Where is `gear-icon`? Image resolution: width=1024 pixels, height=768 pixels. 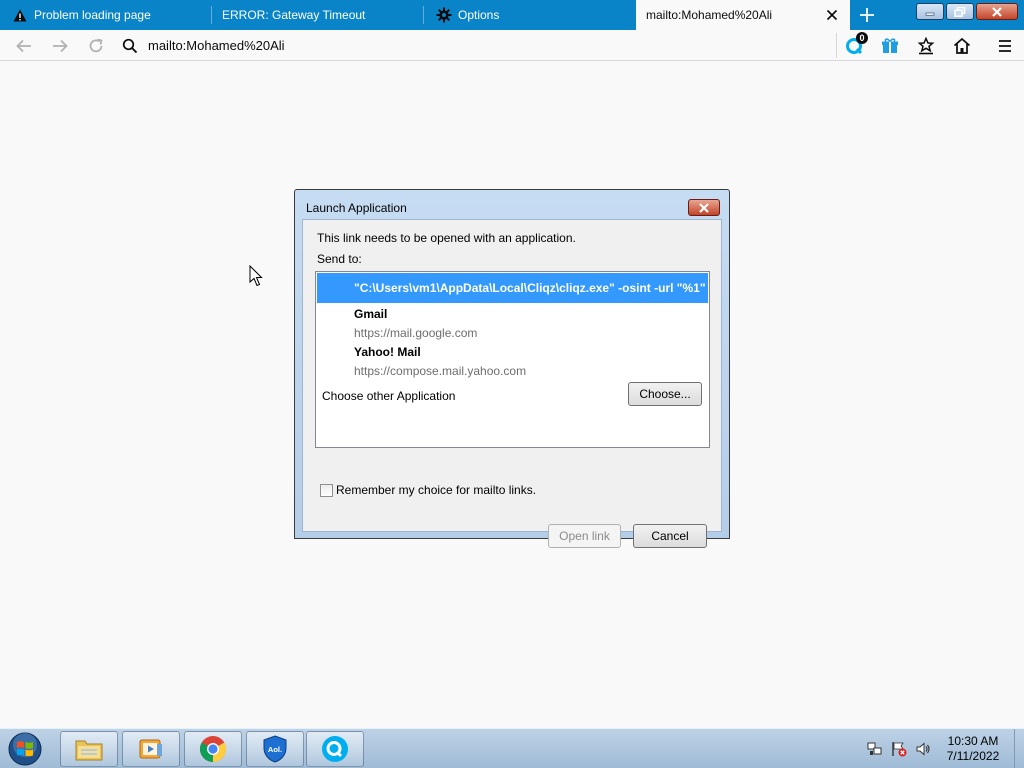 gear-icon is located at coordinates (444, 15).